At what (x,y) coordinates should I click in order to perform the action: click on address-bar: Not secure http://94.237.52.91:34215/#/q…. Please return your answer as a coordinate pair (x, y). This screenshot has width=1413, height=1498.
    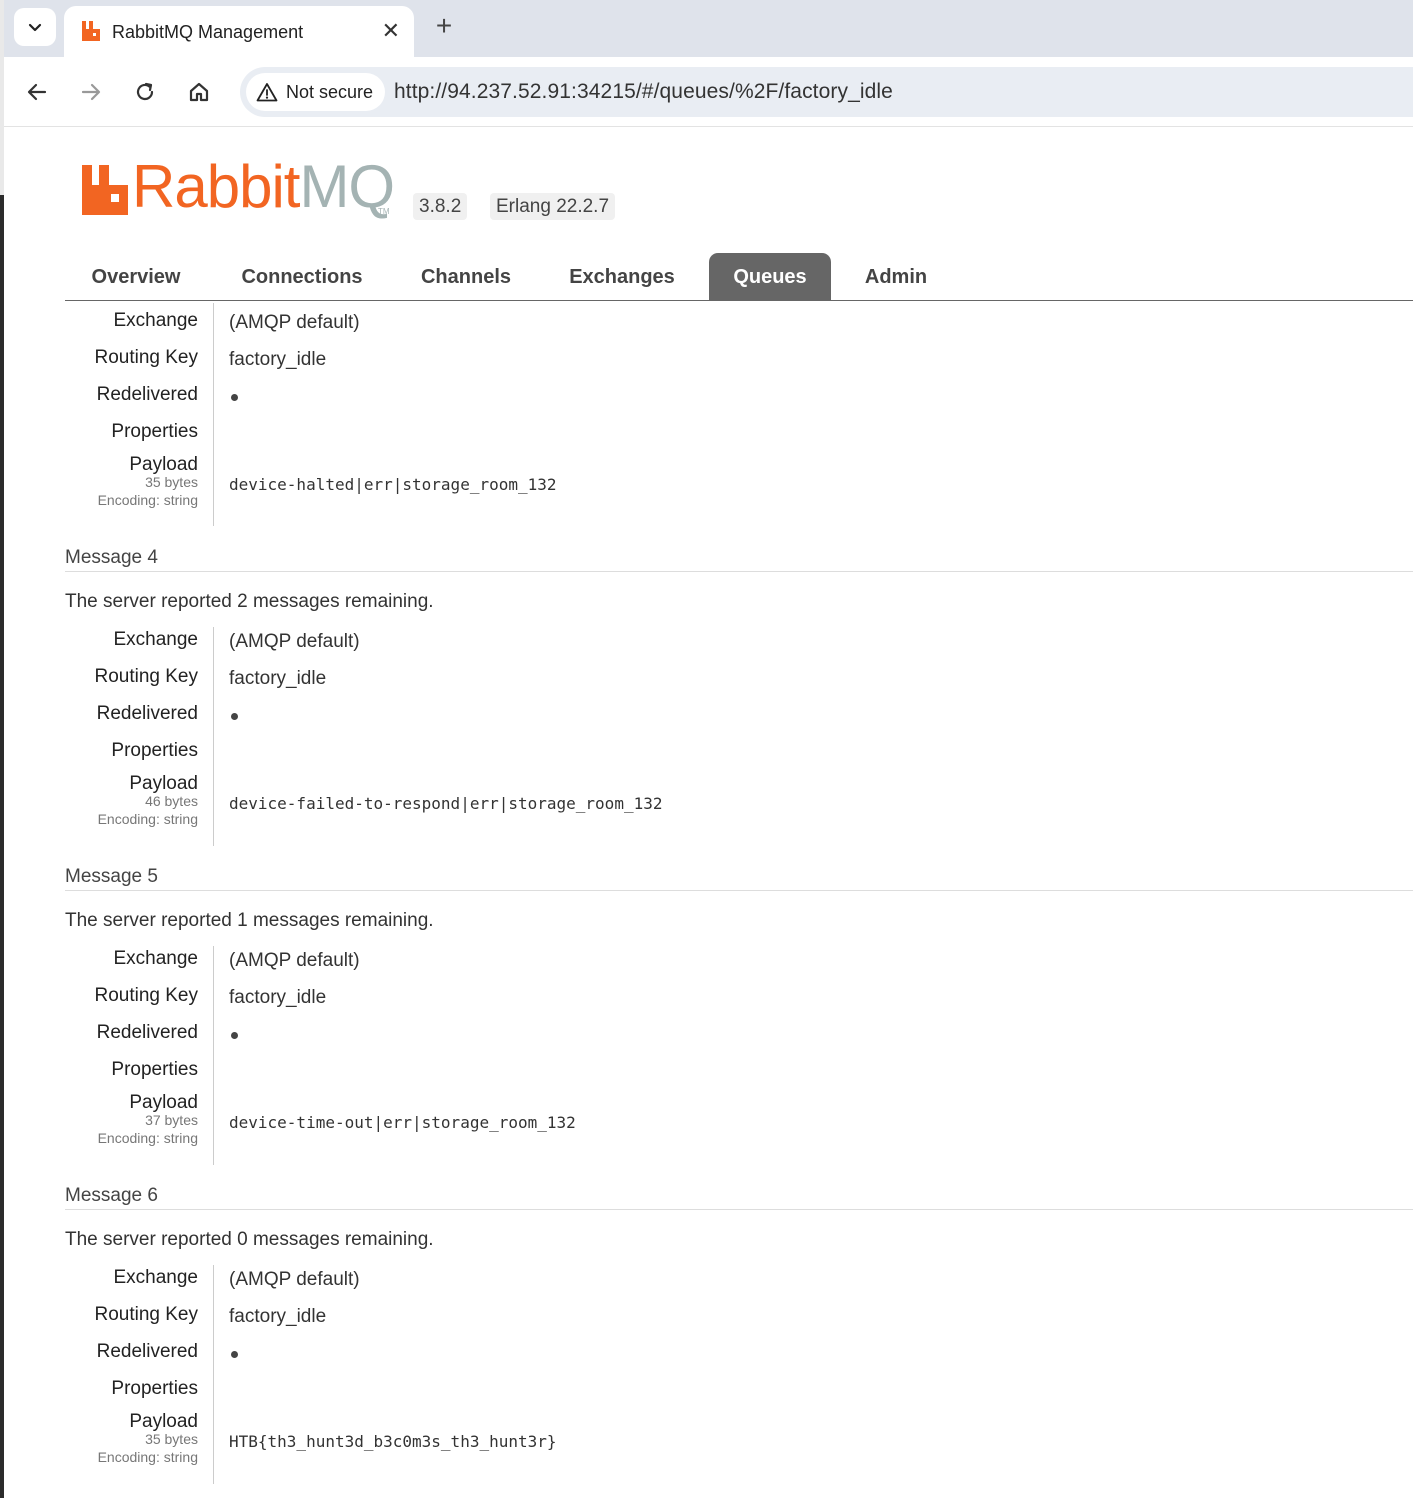
    Looking at the image, I should click on (826, 92).